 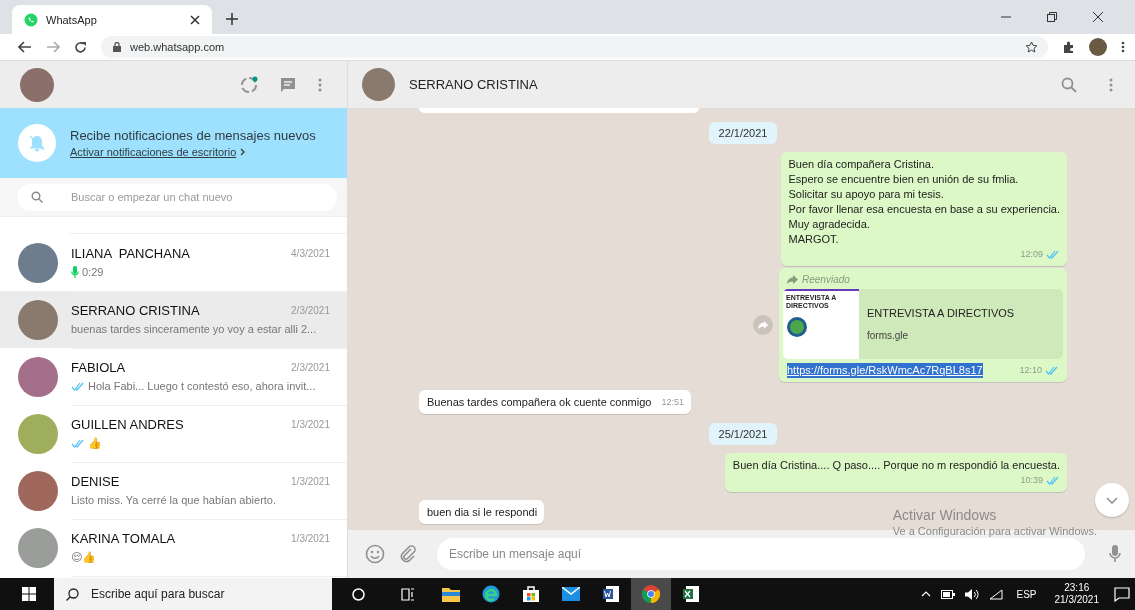 What do you see at coordinates (1123, 47) in the screenshot?
I see `more-icon` at bounding box center [1123, 47].